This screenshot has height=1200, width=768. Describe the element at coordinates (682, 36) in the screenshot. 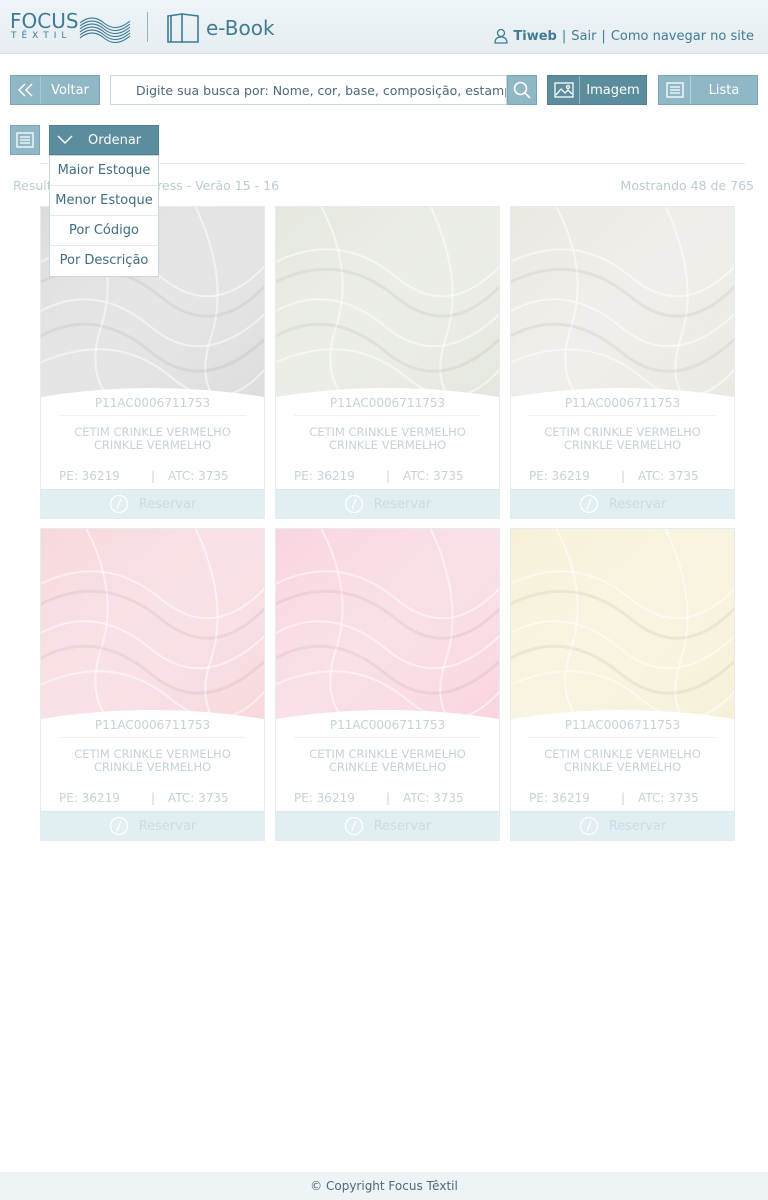

I see `help-link: Como navegar no site` at that location.